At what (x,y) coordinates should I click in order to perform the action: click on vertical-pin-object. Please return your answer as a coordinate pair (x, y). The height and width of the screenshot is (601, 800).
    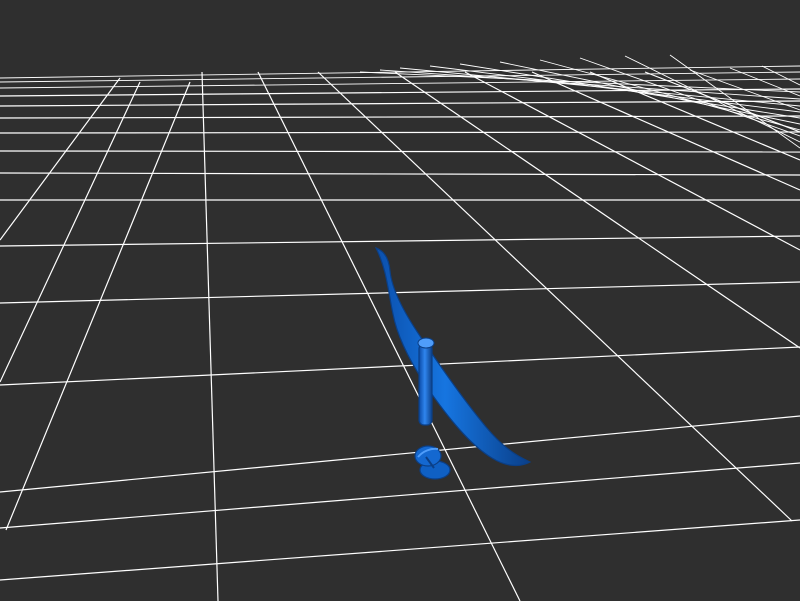
    Looking at the image, I should click on (425, 384).